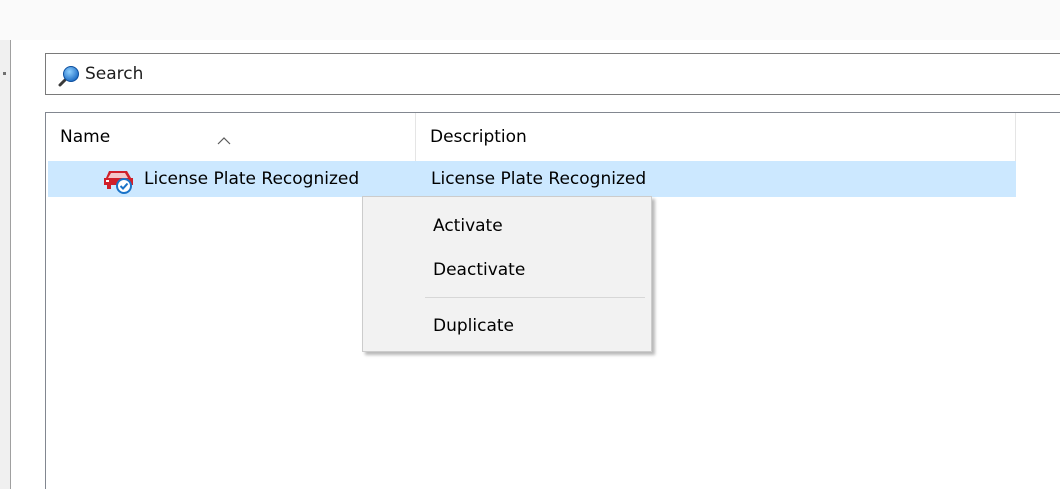  Describe the element at coordinates (478, 137) in the screenshot. I see `column-header-description-label: Description` at that location.